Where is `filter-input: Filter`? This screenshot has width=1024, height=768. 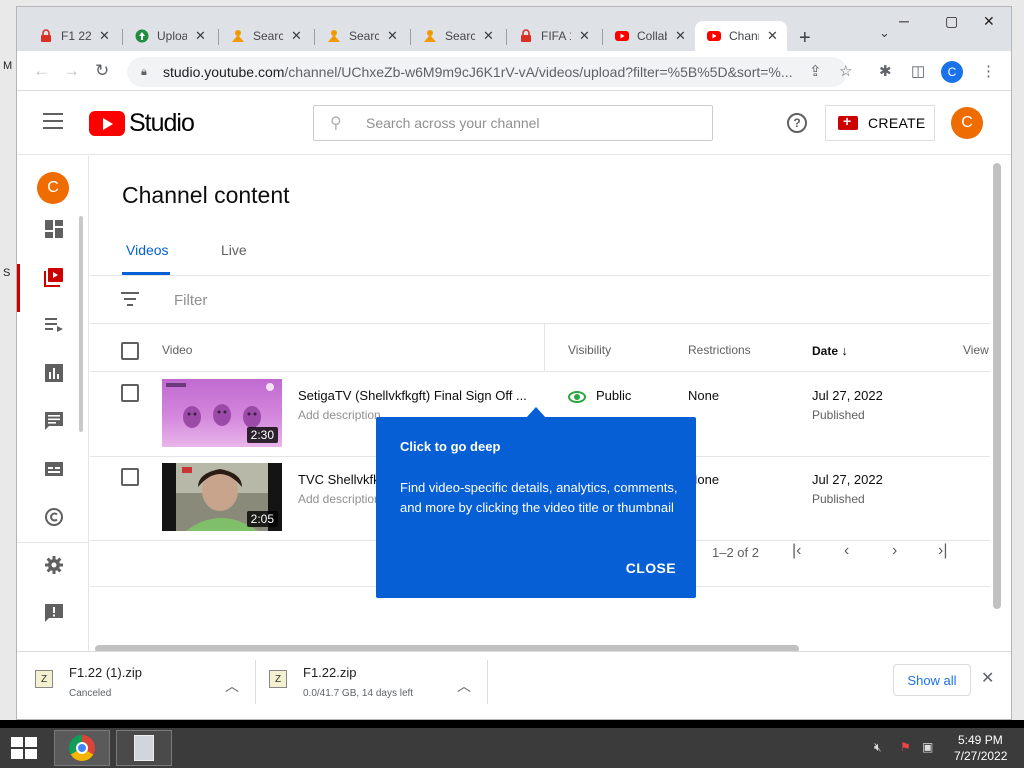
filter-input: Filter is located at coordinates (190, 300).